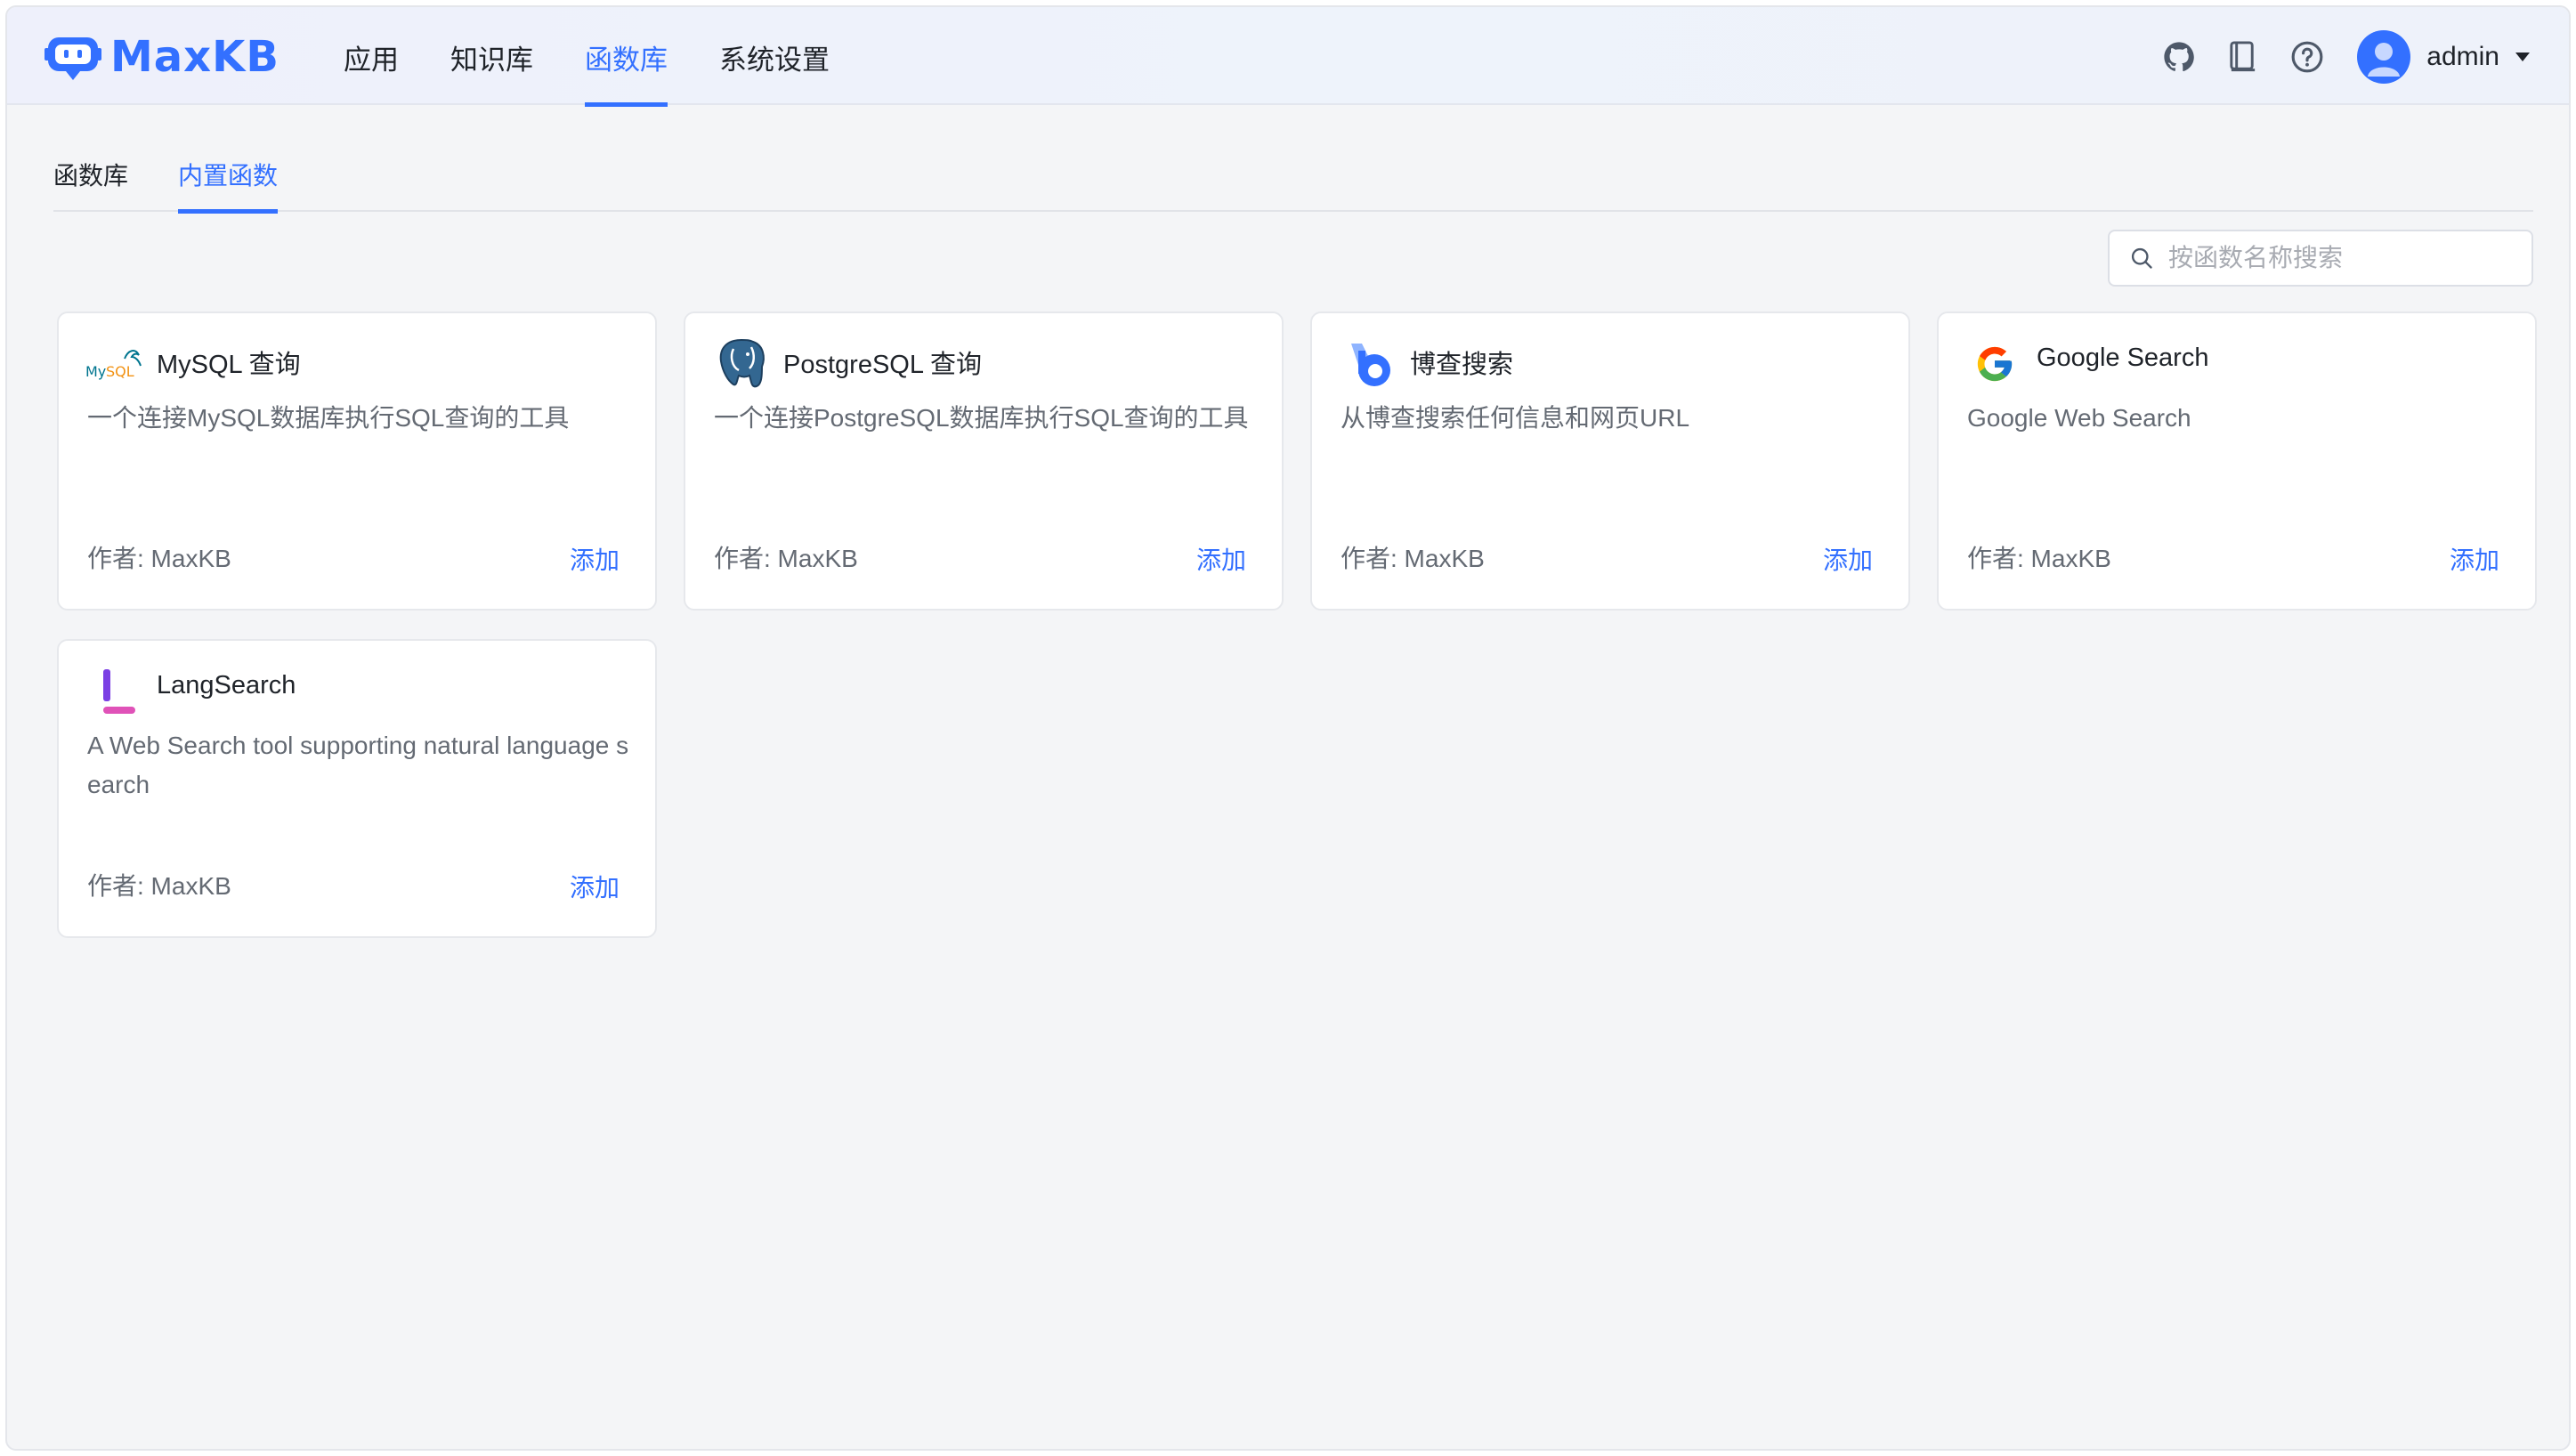 The image size is (2576, 1456). What do you see at coordinates (115, 691) in the screenshot?
I see `langsearch-logo-icon` at bounding box center [115, 691].